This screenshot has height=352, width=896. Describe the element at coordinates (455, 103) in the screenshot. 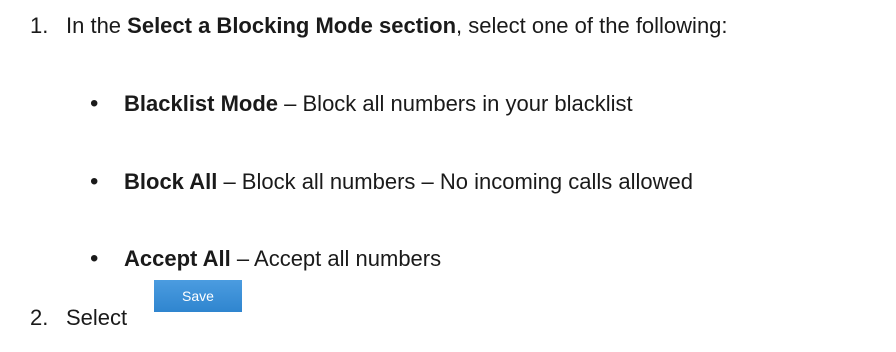

I see `option-description: – Block all numbers in your blacklist` at that location.